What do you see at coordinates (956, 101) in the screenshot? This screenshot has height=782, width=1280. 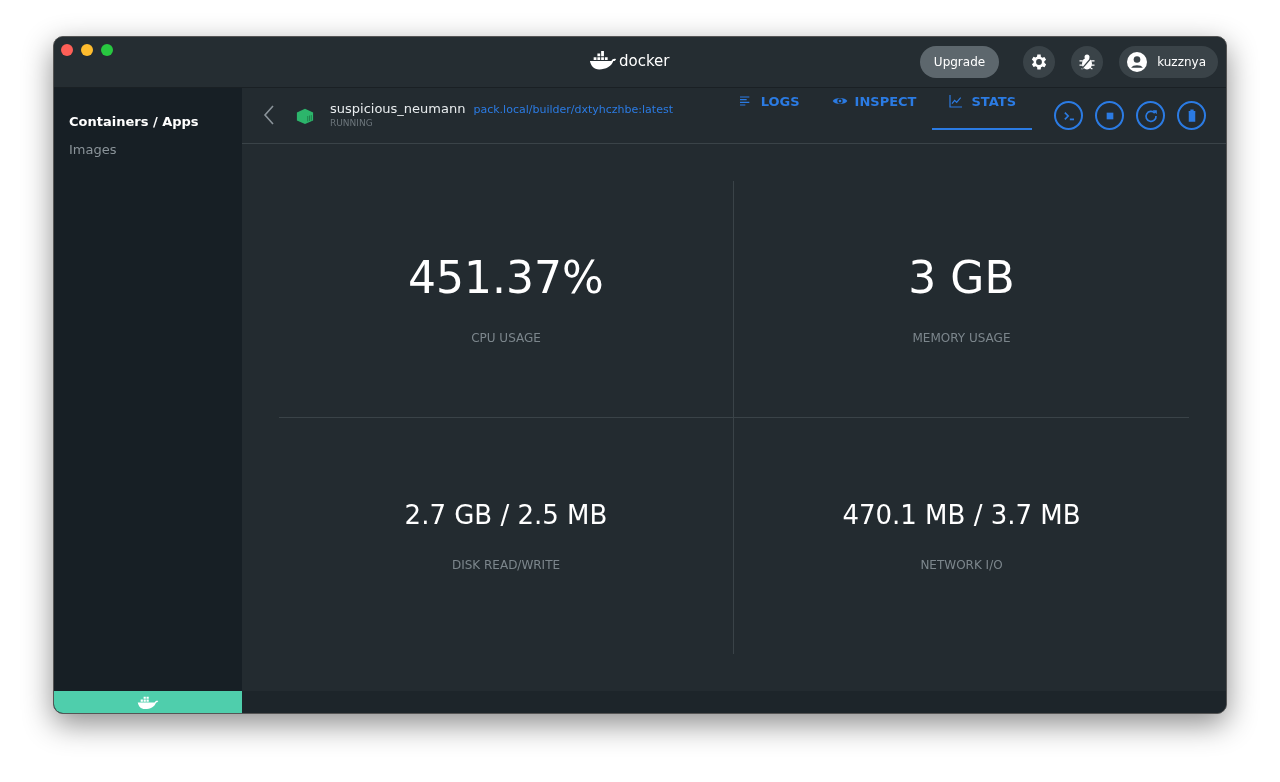 I see `line-chart-icon` at bounding box center [956, 101].